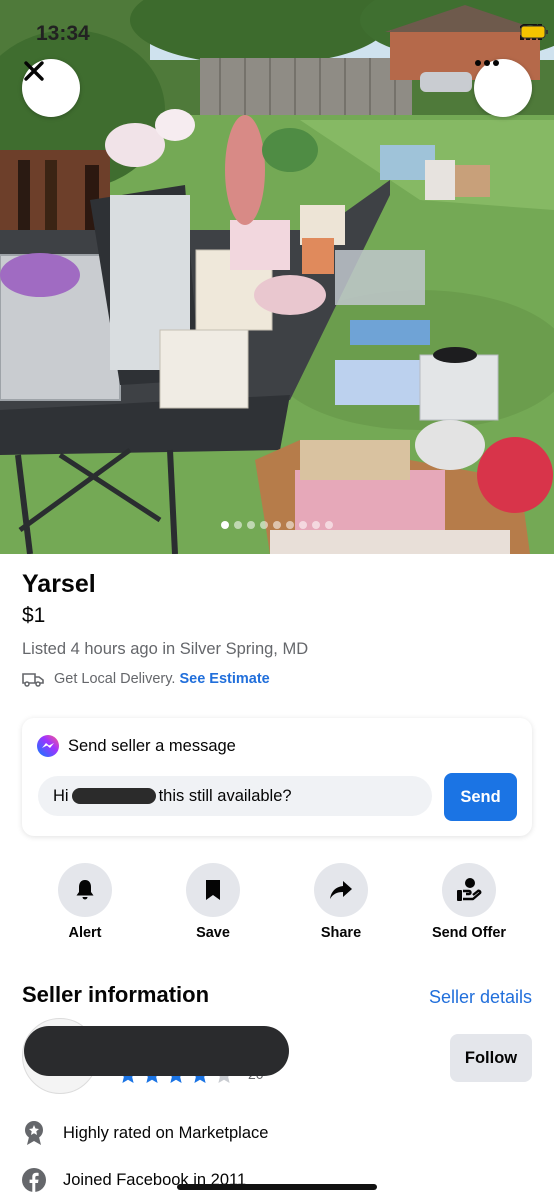 This screenshot has width=554, height=1200. I want to click on offer-hand-icon, so click(469, 889).